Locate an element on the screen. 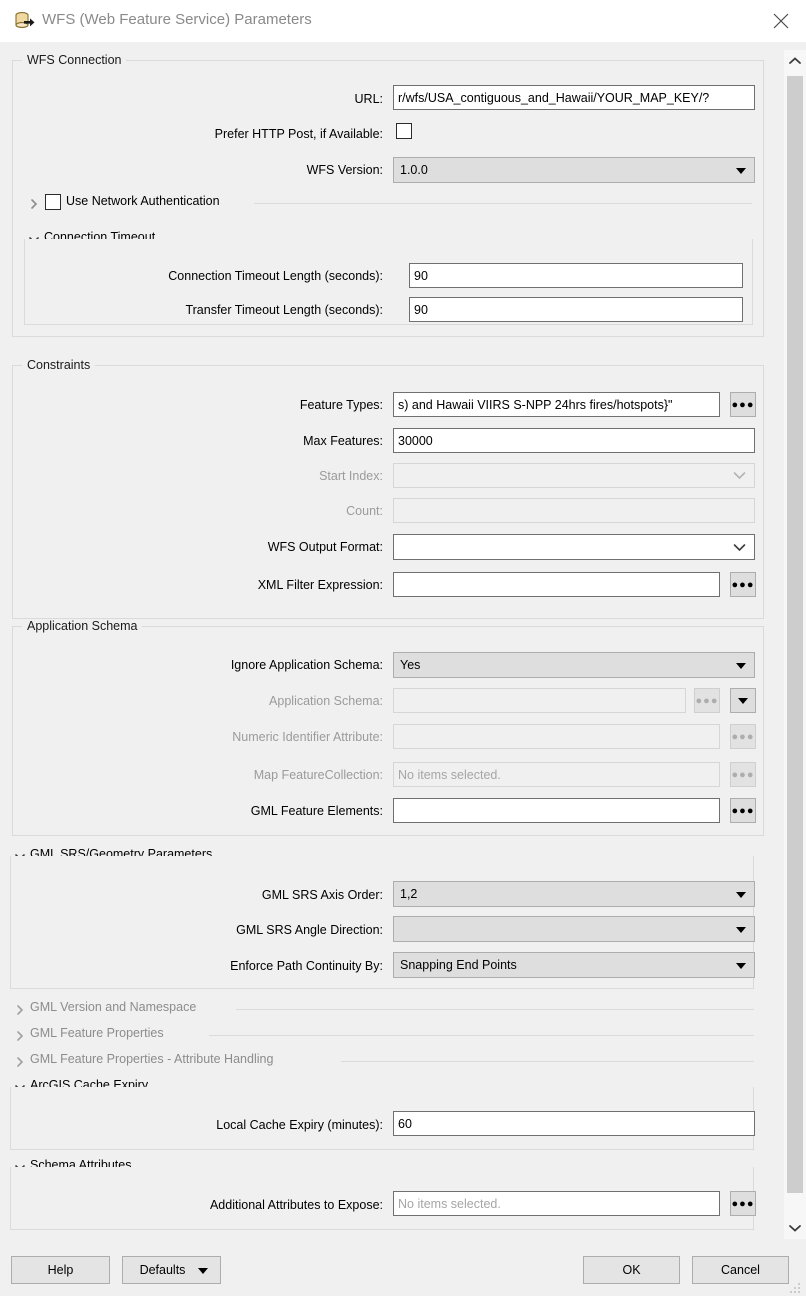 The image size is (806, 1296). application-schema-dropdown-button is located at coordinates (743, 700).